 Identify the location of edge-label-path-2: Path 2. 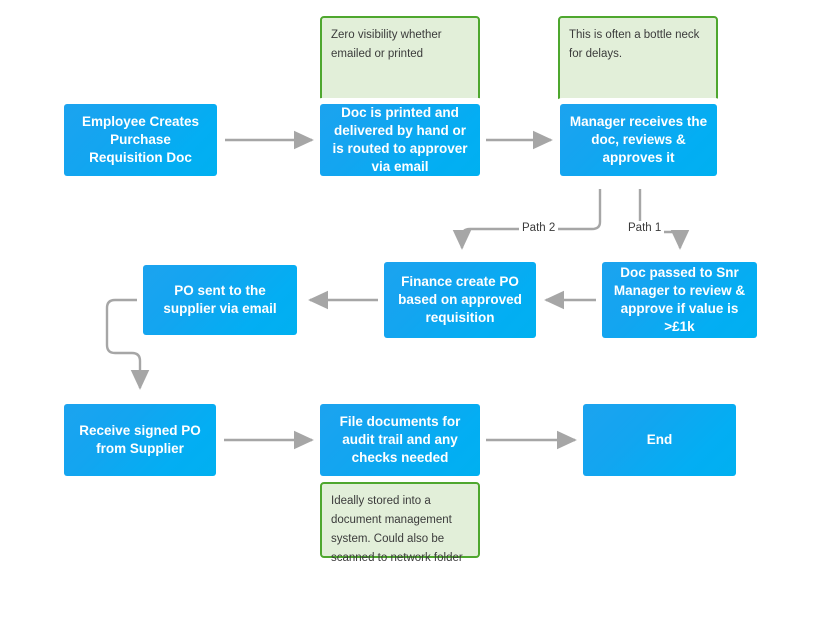
(539, 228).